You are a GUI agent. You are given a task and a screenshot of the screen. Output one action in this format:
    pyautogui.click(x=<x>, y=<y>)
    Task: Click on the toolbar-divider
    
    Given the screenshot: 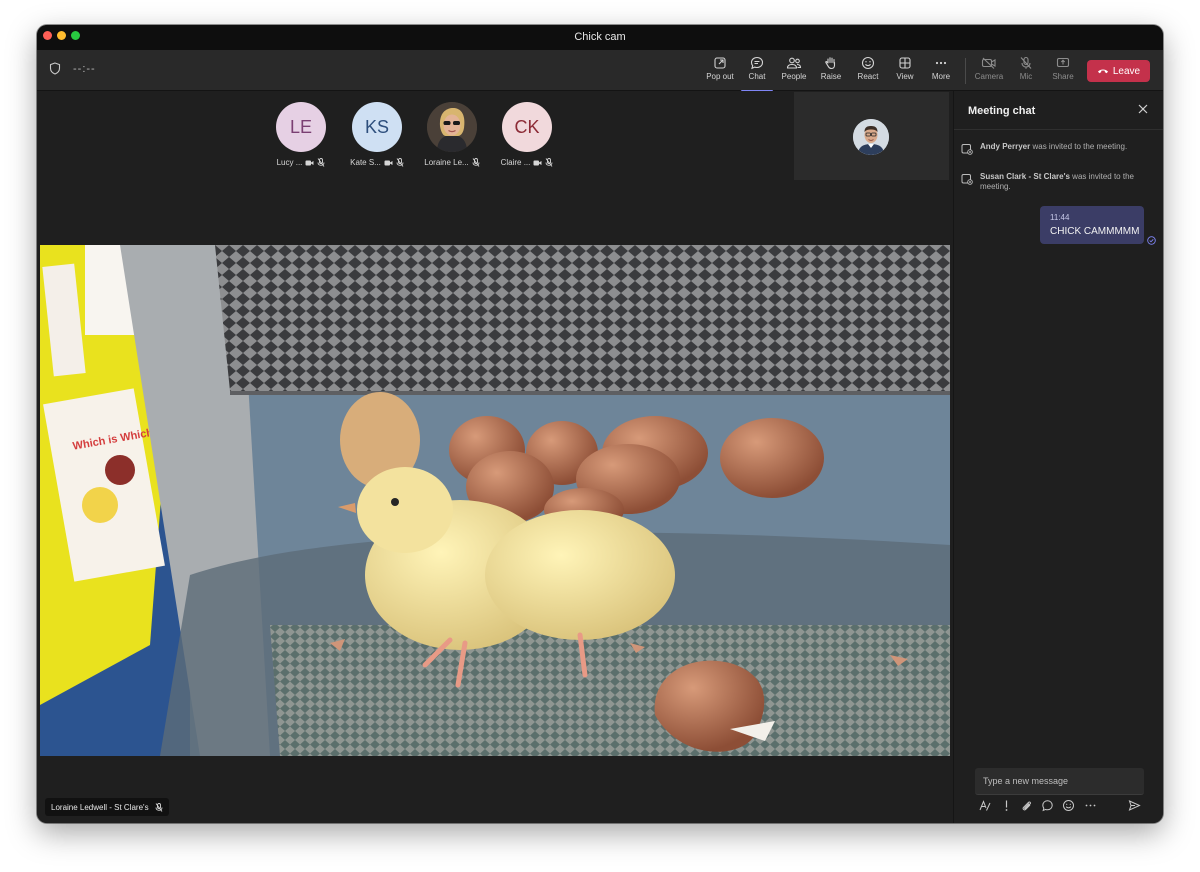 What is the action you would take?
    pyautogui.click(x=965, y=71)
    